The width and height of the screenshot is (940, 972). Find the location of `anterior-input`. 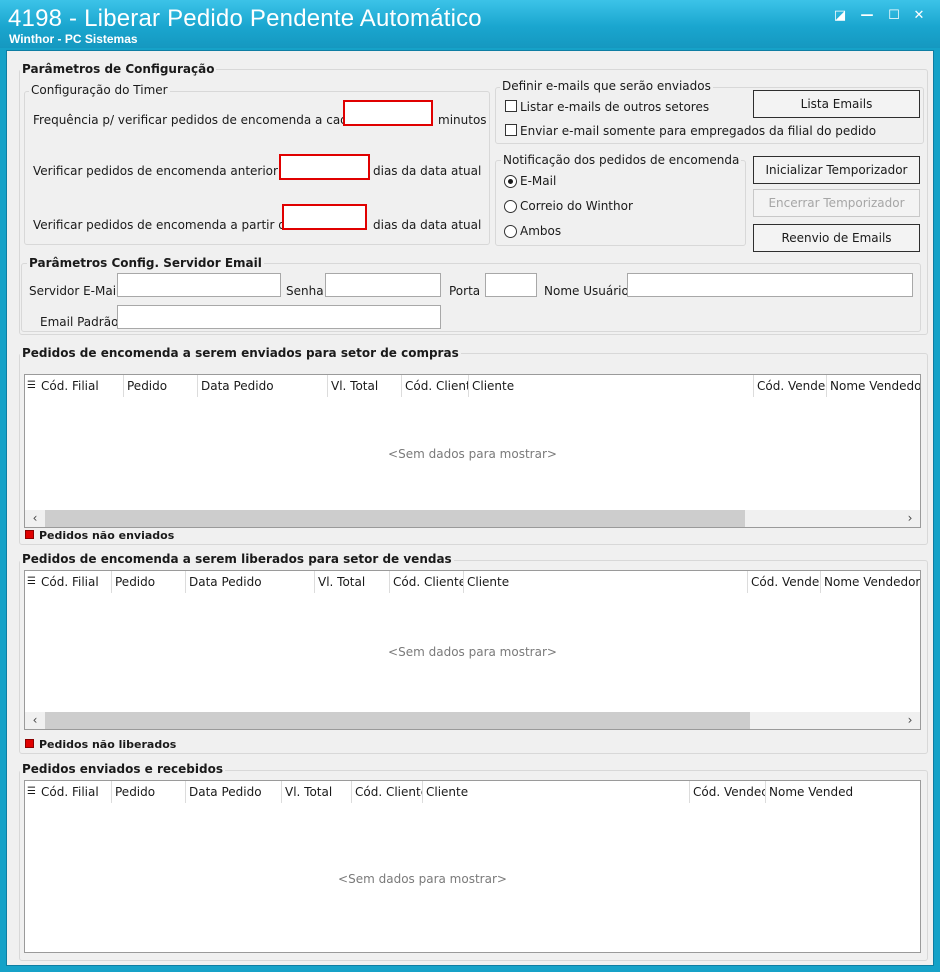

anterior-input is located at coordinates (324, 167).